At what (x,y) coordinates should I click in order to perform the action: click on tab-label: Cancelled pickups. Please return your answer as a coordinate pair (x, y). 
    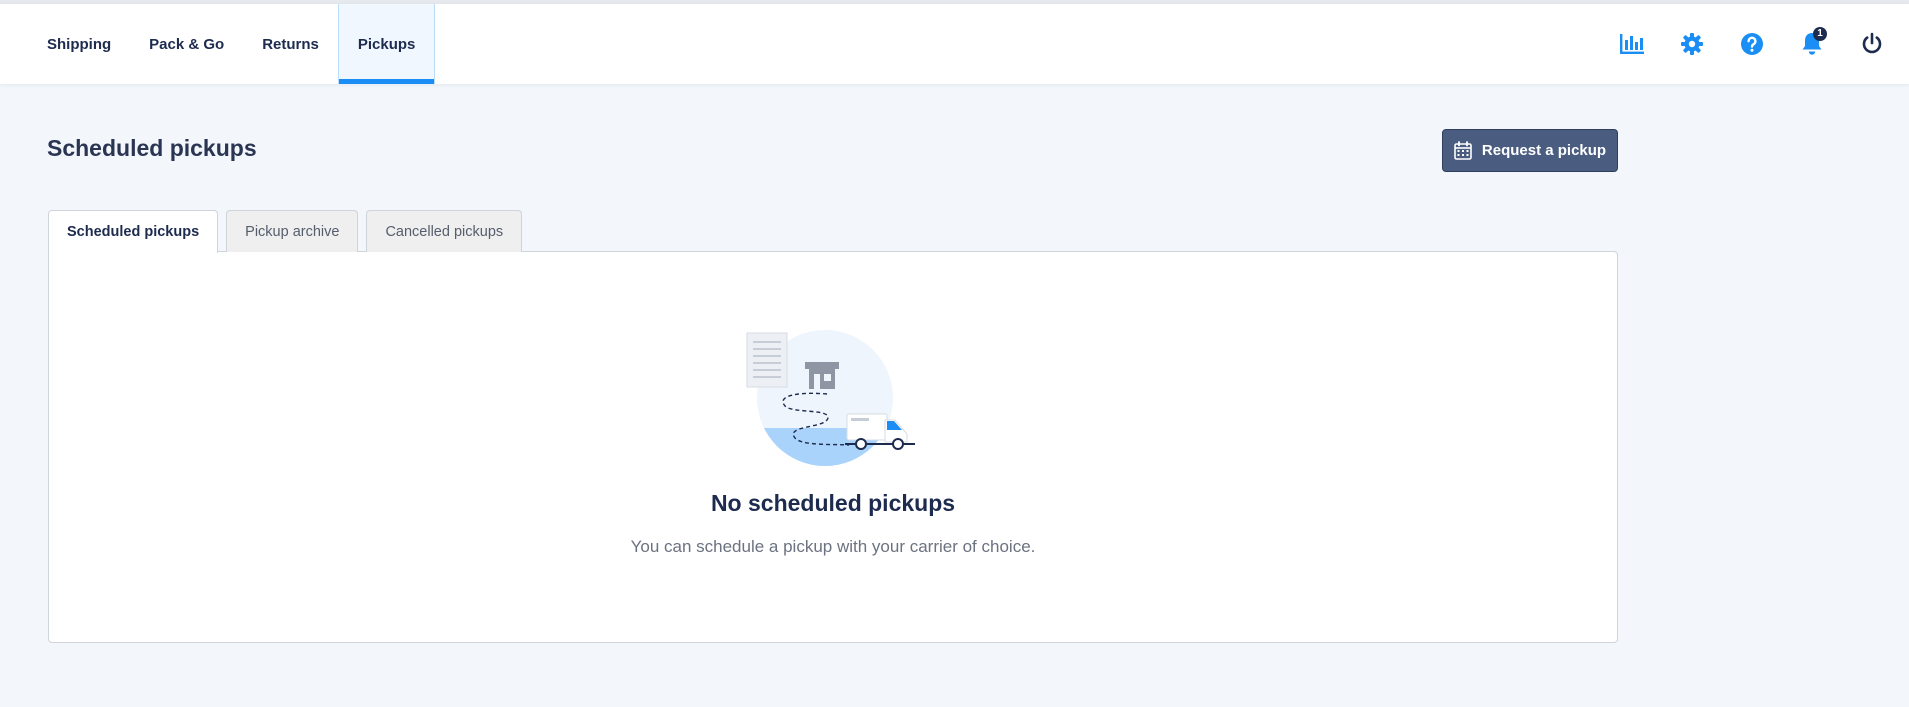
    Looking at the image, I should click on (444, 231).